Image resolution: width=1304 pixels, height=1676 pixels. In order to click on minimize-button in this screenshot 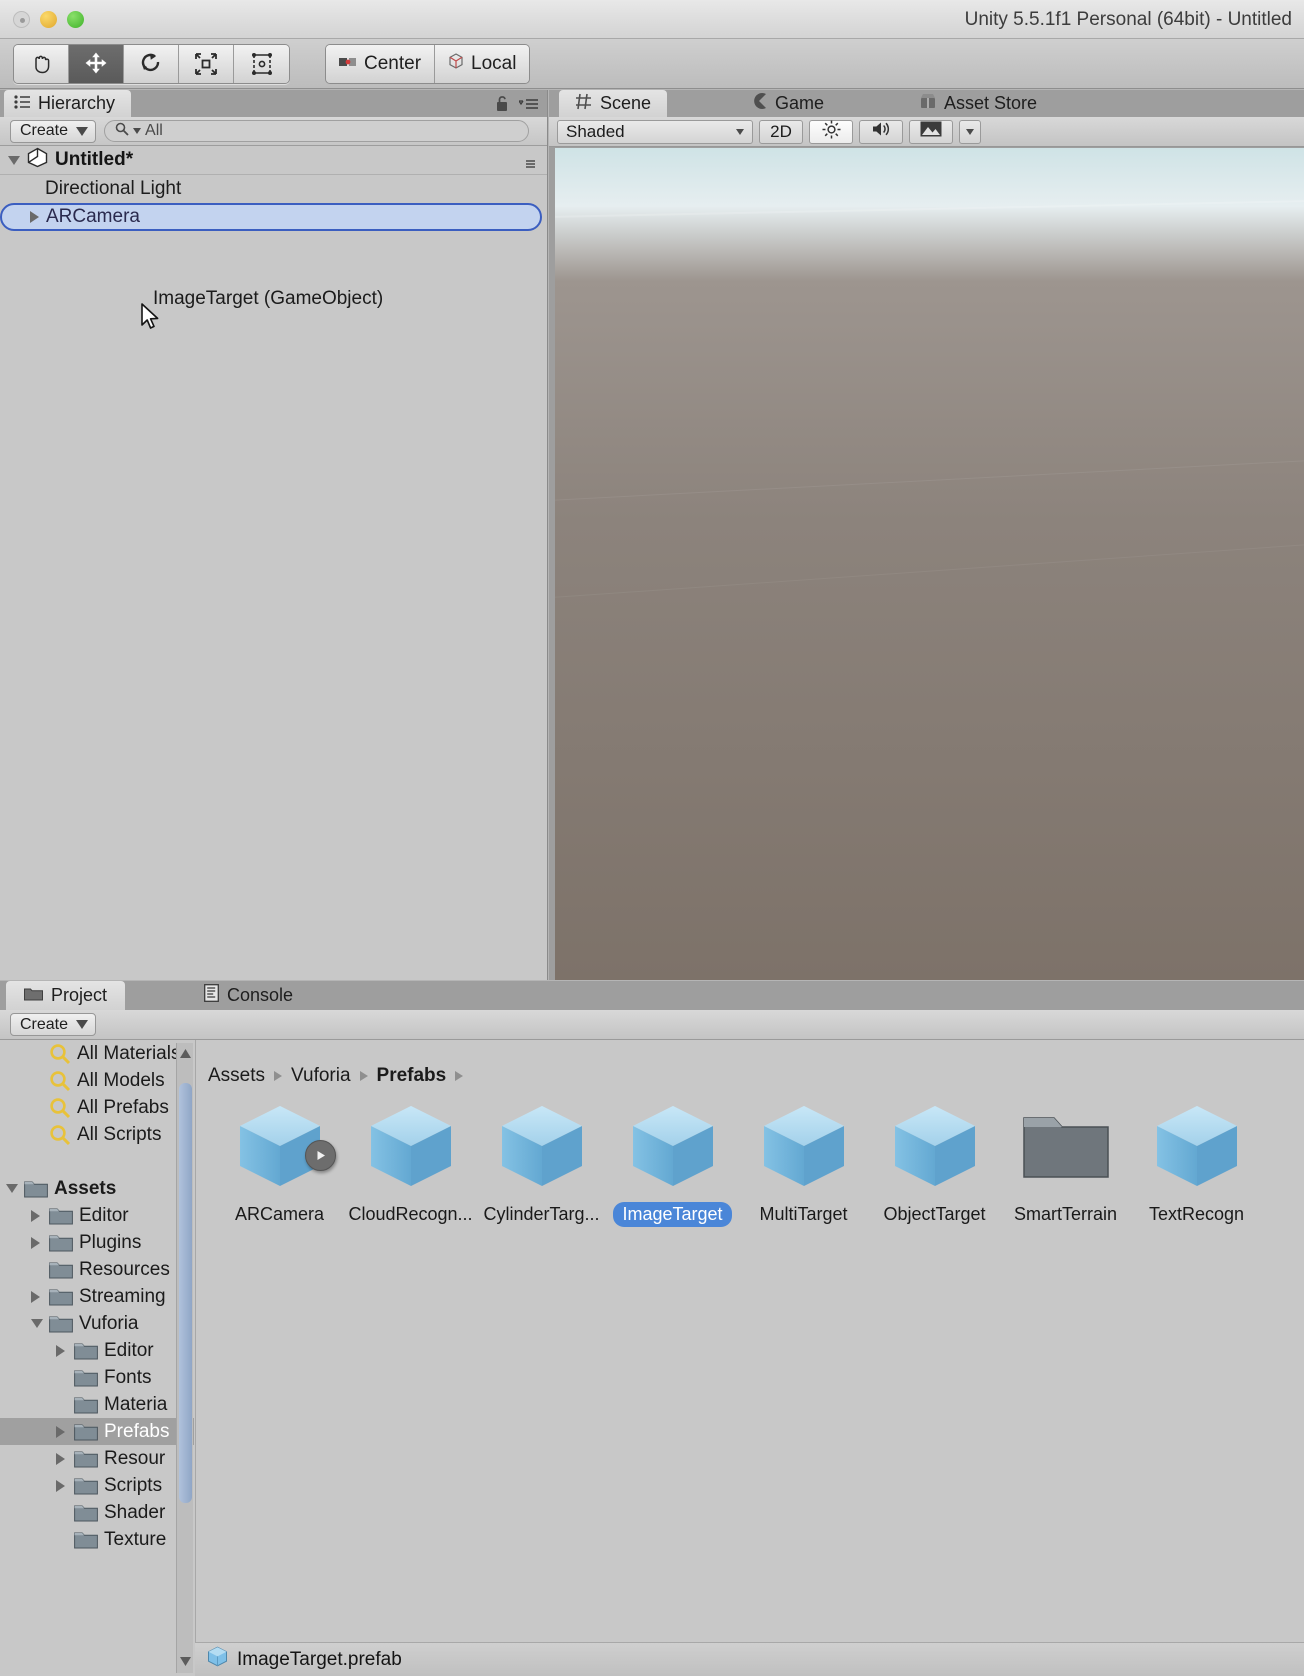, I will do `click(48, 19)`.